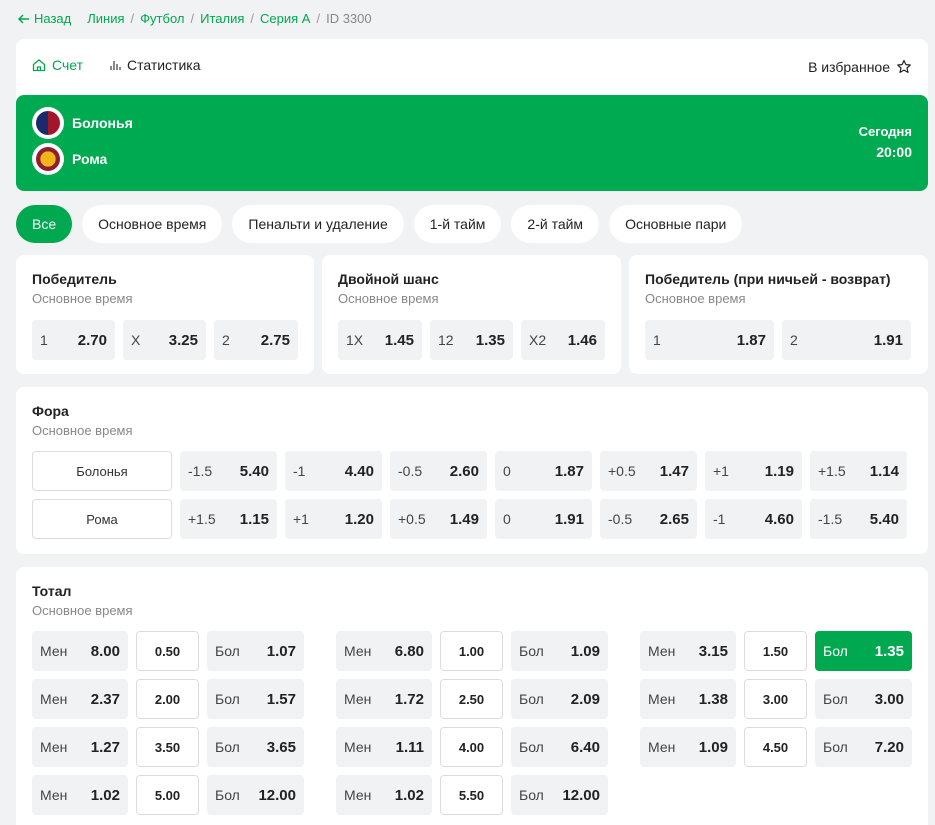 This screenshot has height=825, width=935. What do you see at coordinates (410, 471) in the screenshot?
I see `odd-label: -0.5` at bounding box center [410, 471].